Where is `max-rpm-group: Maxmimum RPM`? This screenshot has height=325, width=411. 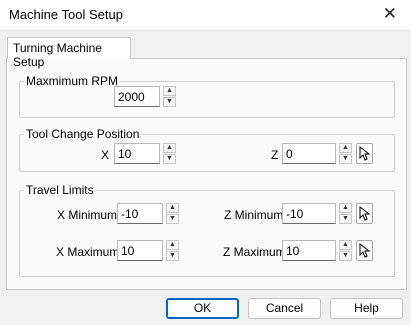 max-rpm-group: Maxmimum RPM is located at coordinates (207, 96).